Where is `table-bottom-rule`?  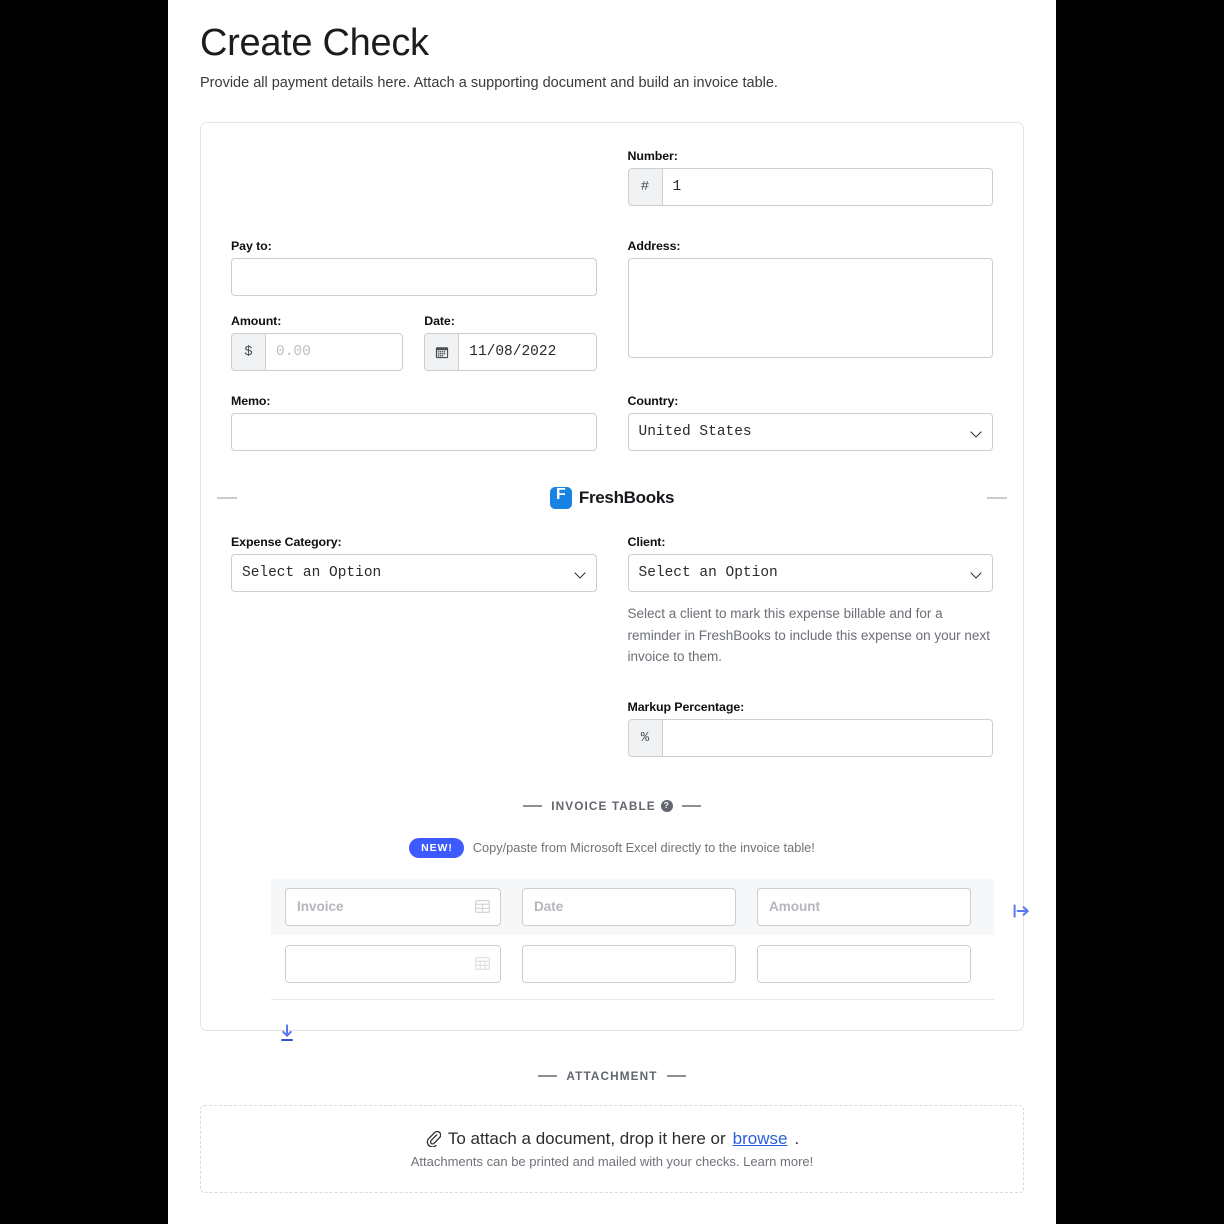 table-bottom-rule is located at coordinates (632, 999).